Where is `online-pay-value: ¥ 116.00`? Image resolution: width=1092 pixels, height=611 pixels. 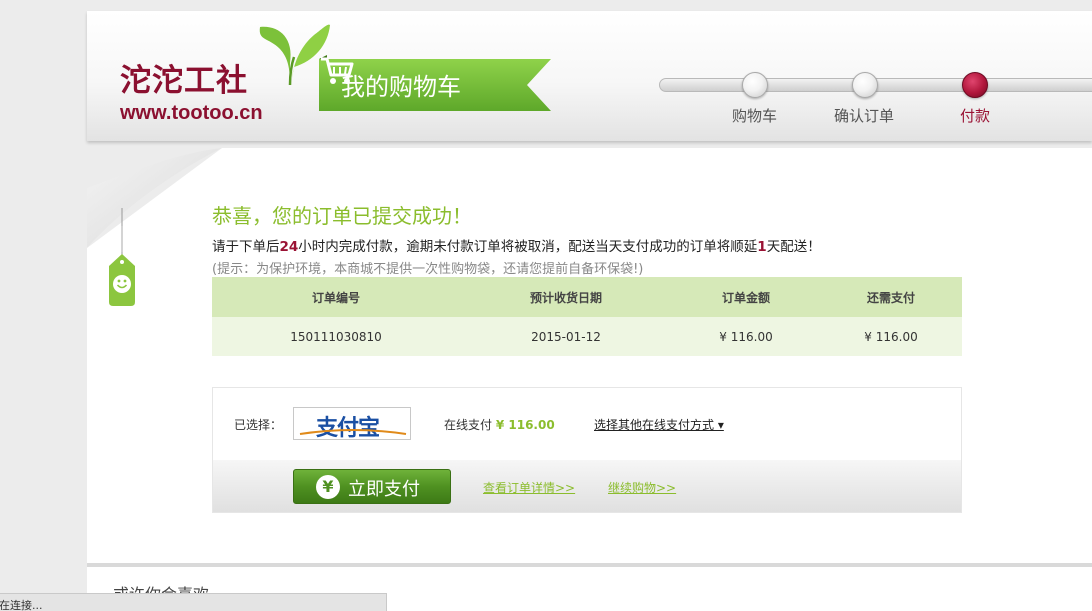 online-pay-value: ¥ 116.00 is located at coordinates (525, 425).